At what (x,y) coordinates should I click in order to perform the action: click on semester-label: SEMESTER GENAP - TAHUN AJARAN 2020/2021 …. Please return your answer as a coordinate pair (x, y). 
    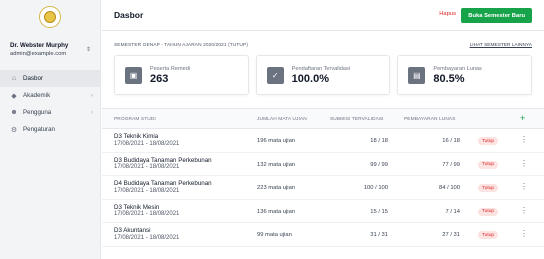
    Looking at the image, I should click on (181, 45).